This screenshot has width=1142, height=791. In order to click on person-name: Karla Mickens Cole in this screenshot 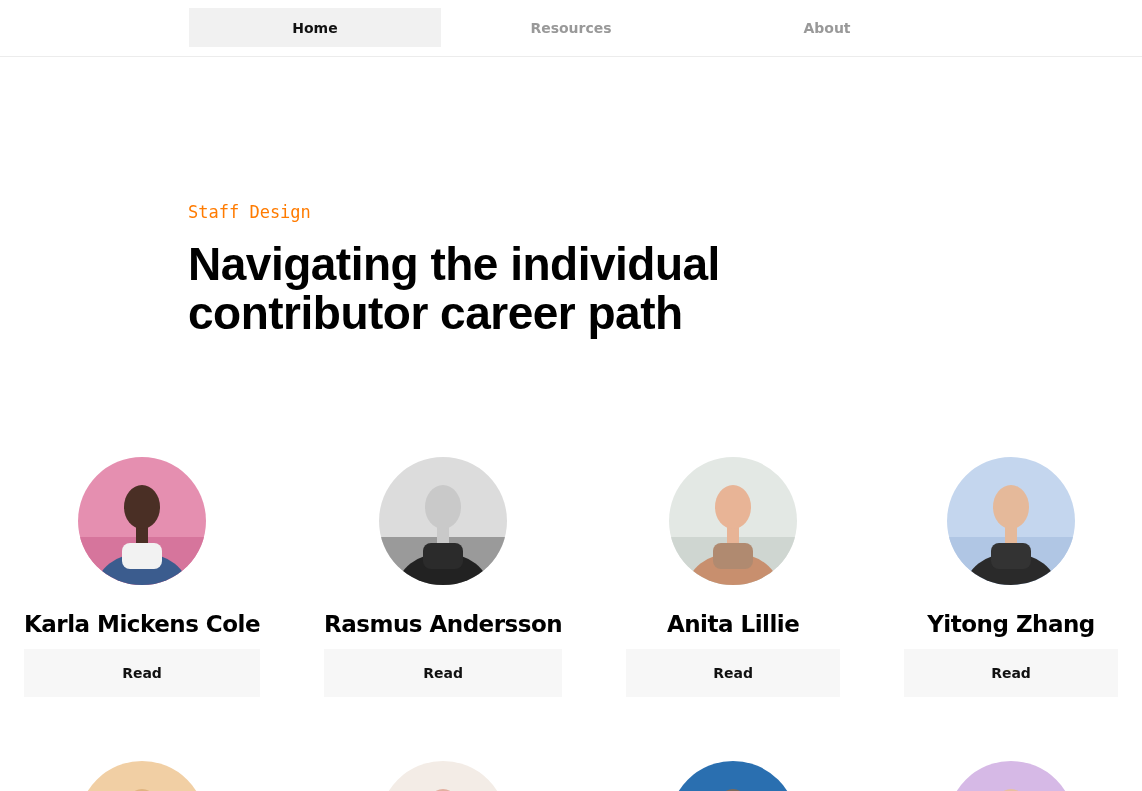, I will do `click(142, 625)`.